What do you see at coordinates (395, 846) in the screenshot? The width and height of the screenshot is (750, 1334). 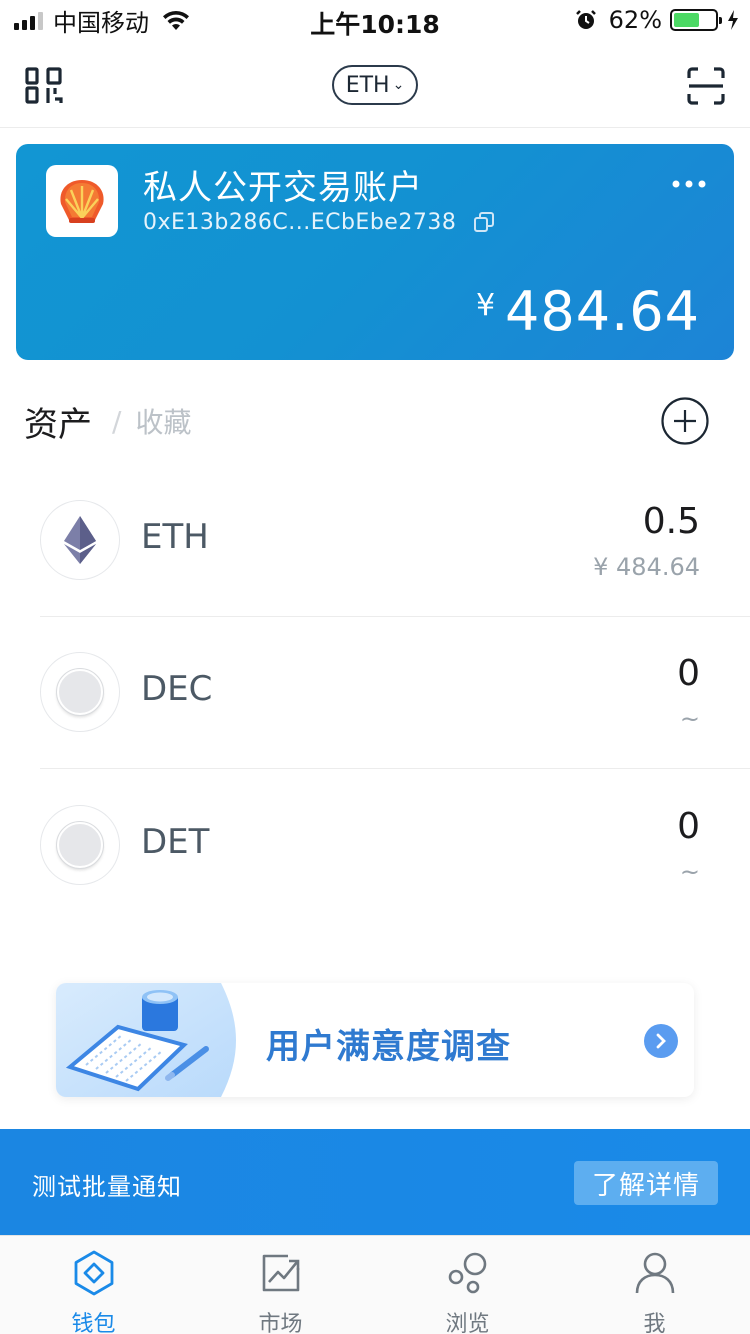 I see `token-row-det: DET 0 ~` at bounding box center [395, 846].